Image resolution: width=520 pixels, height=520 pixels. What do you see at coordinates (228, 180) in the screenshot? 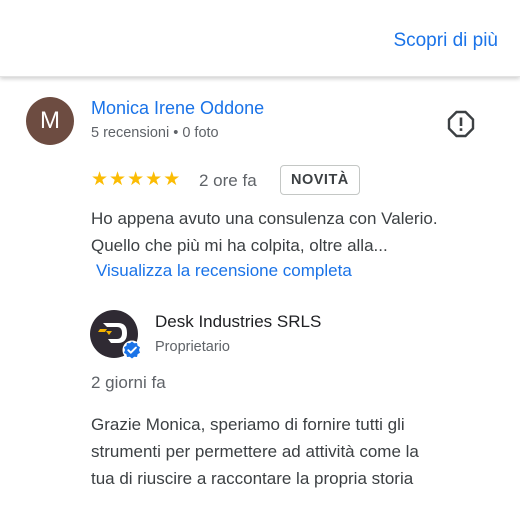
I see `review-time: 2 ore fa` at bounding box center [228, 180].